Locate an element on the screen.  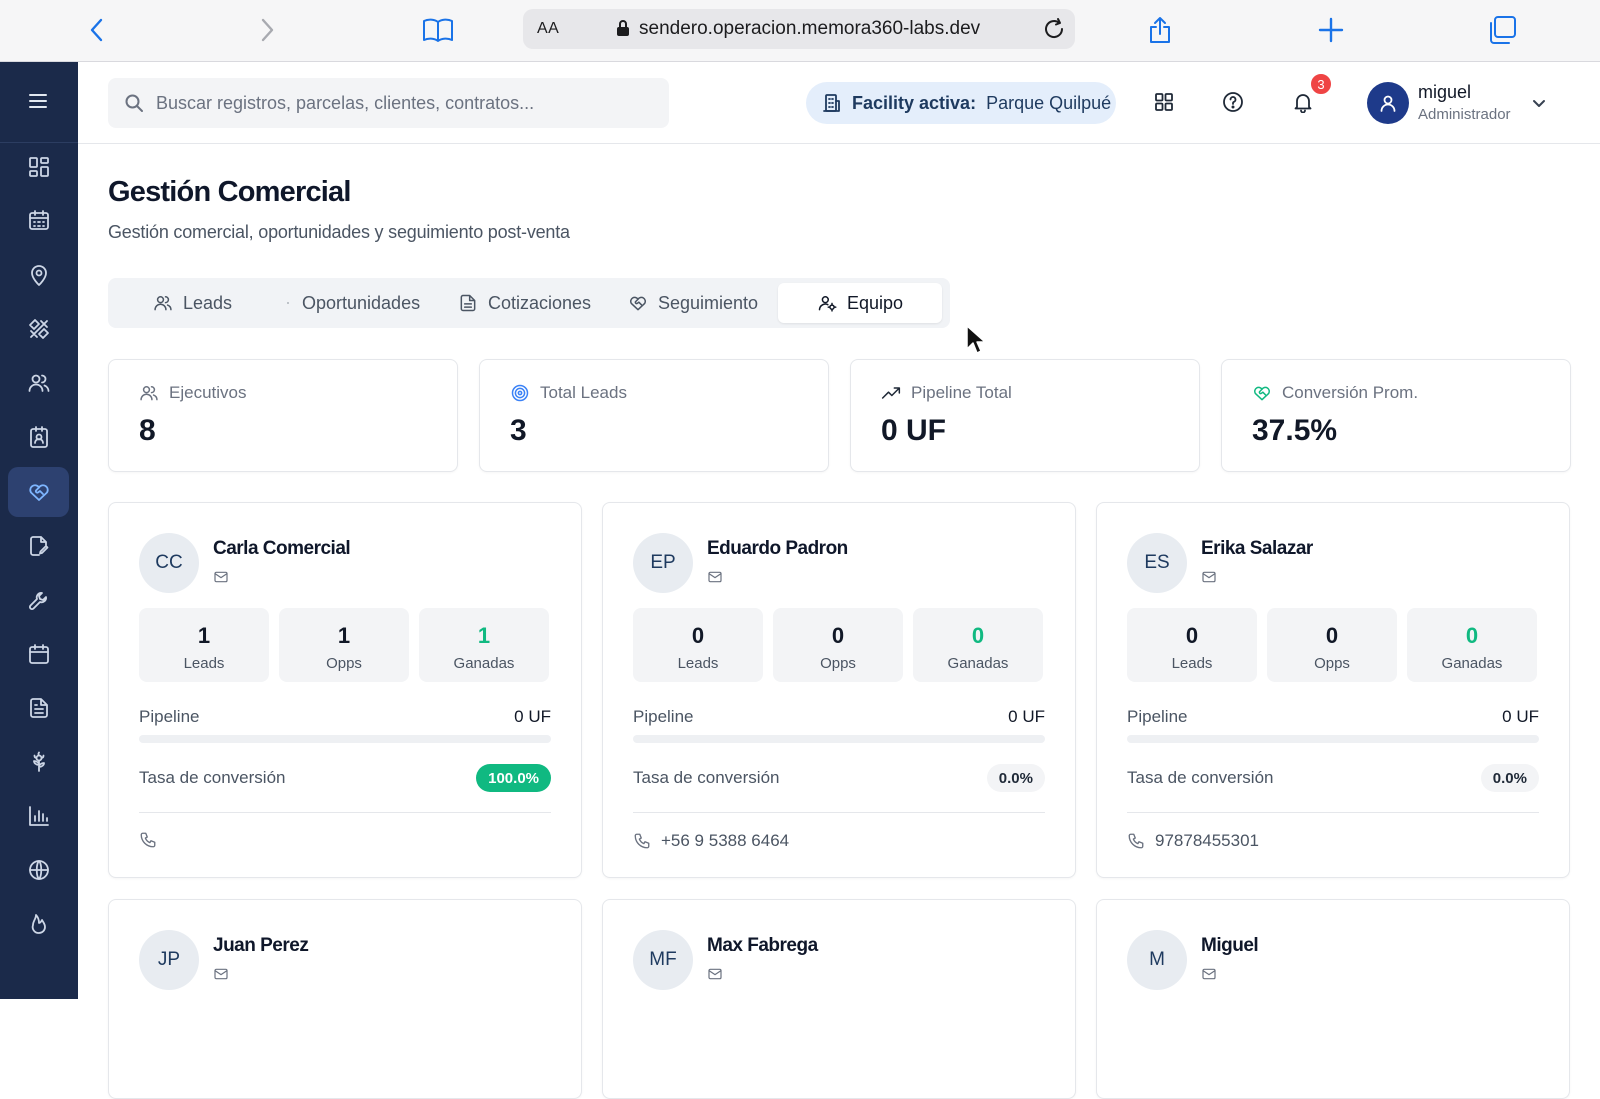
sidebar-item-contact-card is located at coordinates (38, 437).